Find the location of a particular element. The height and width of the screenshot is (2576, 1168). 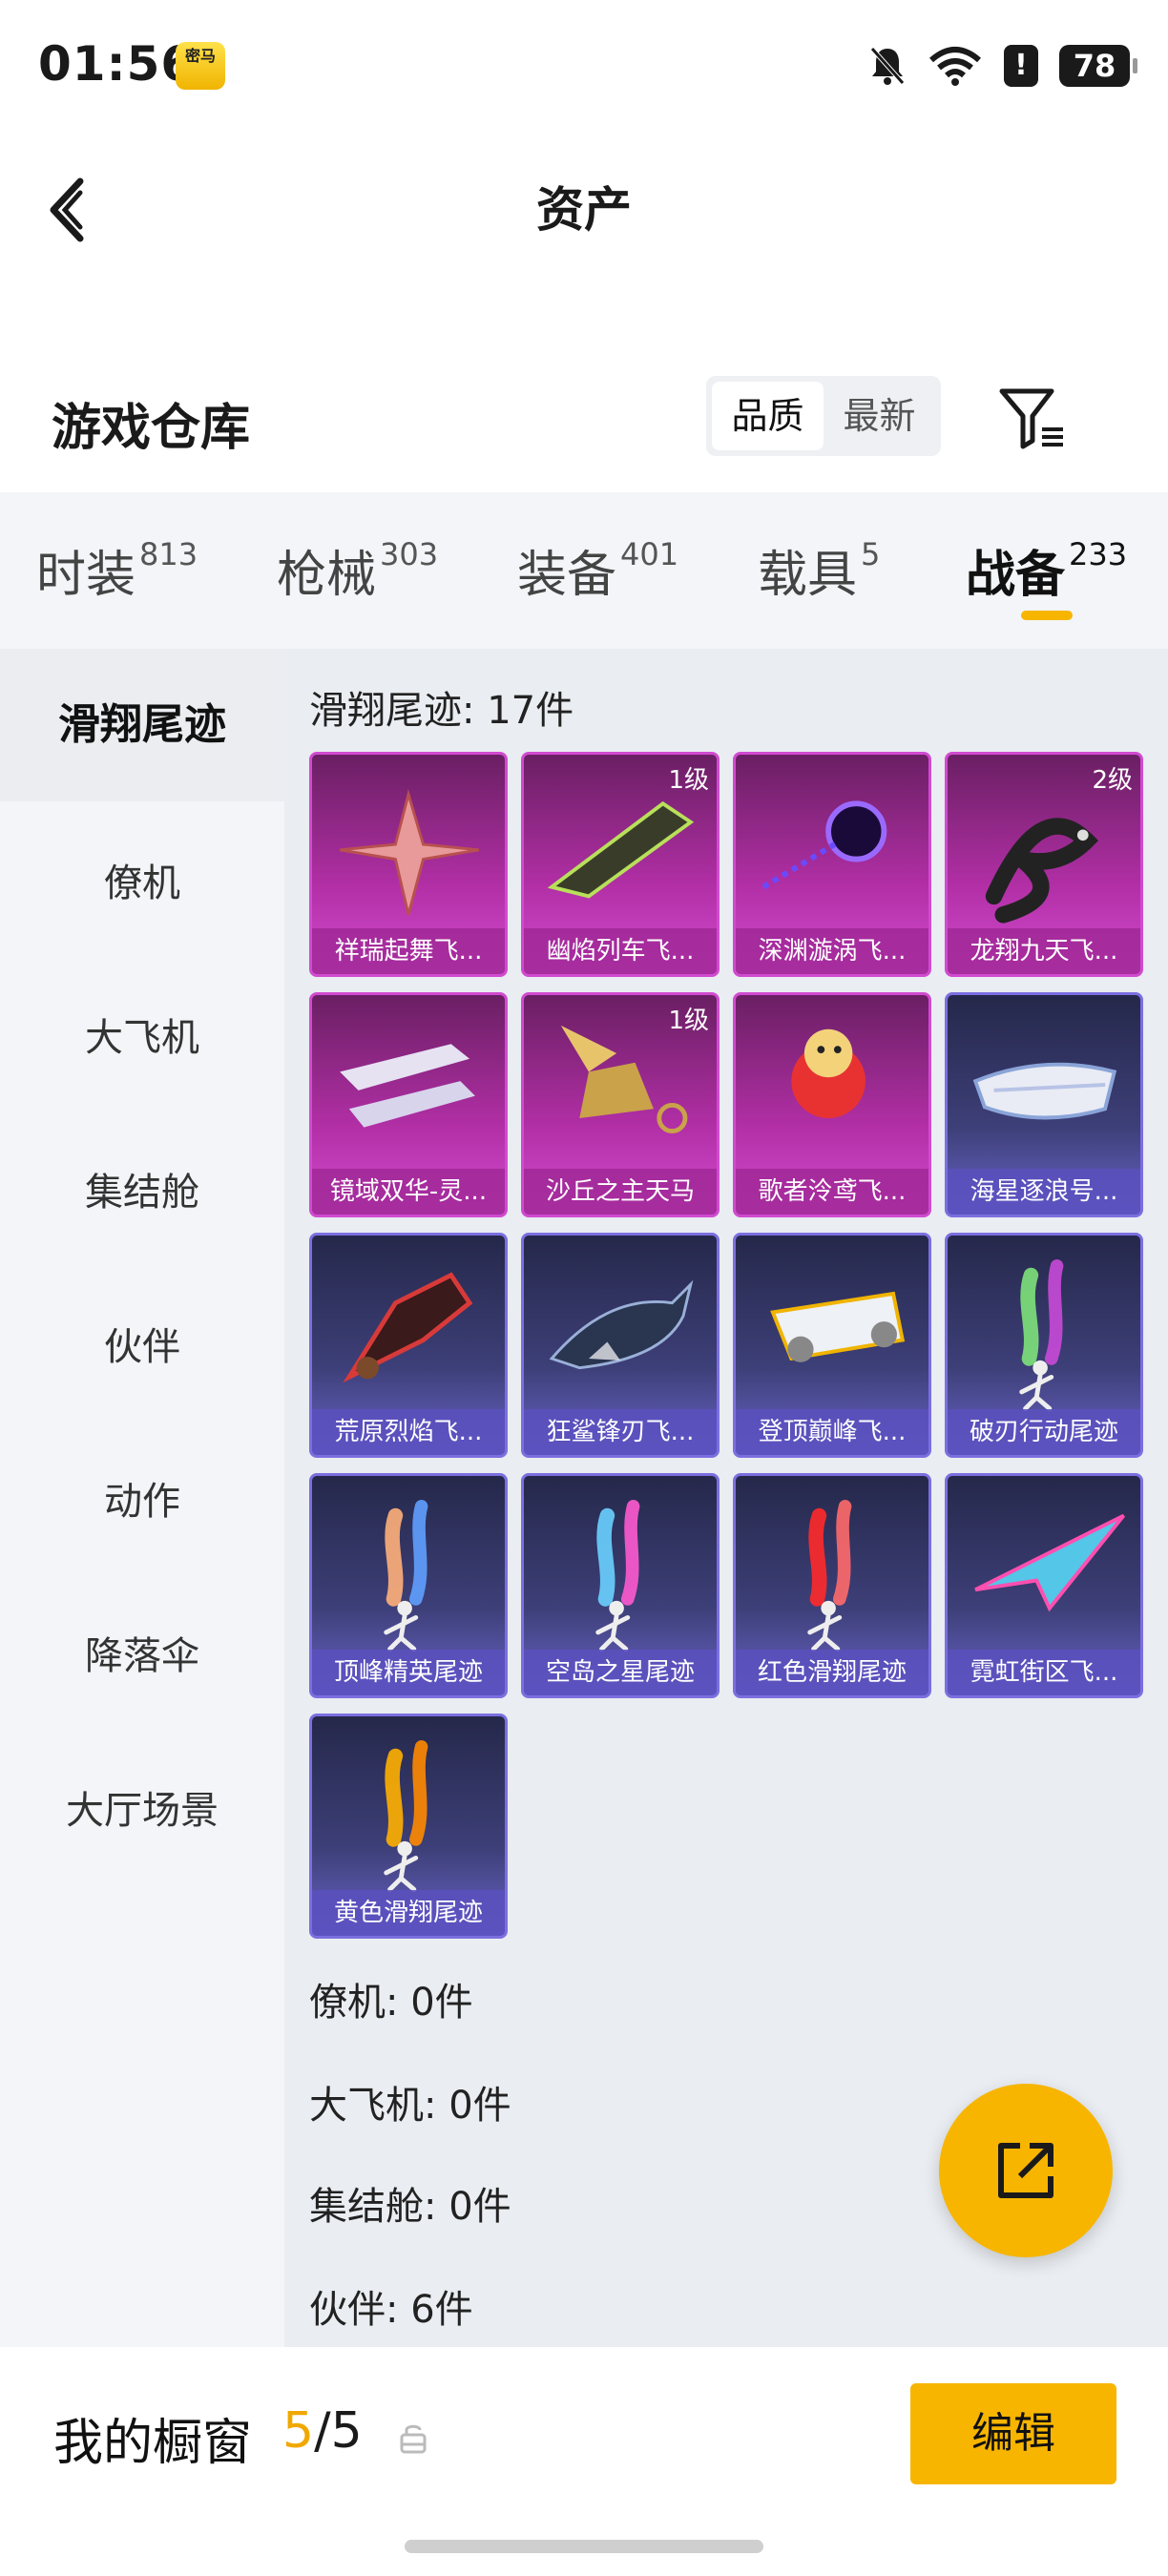

app-notification-icon: 密马 is located at coordinates (201, 66).